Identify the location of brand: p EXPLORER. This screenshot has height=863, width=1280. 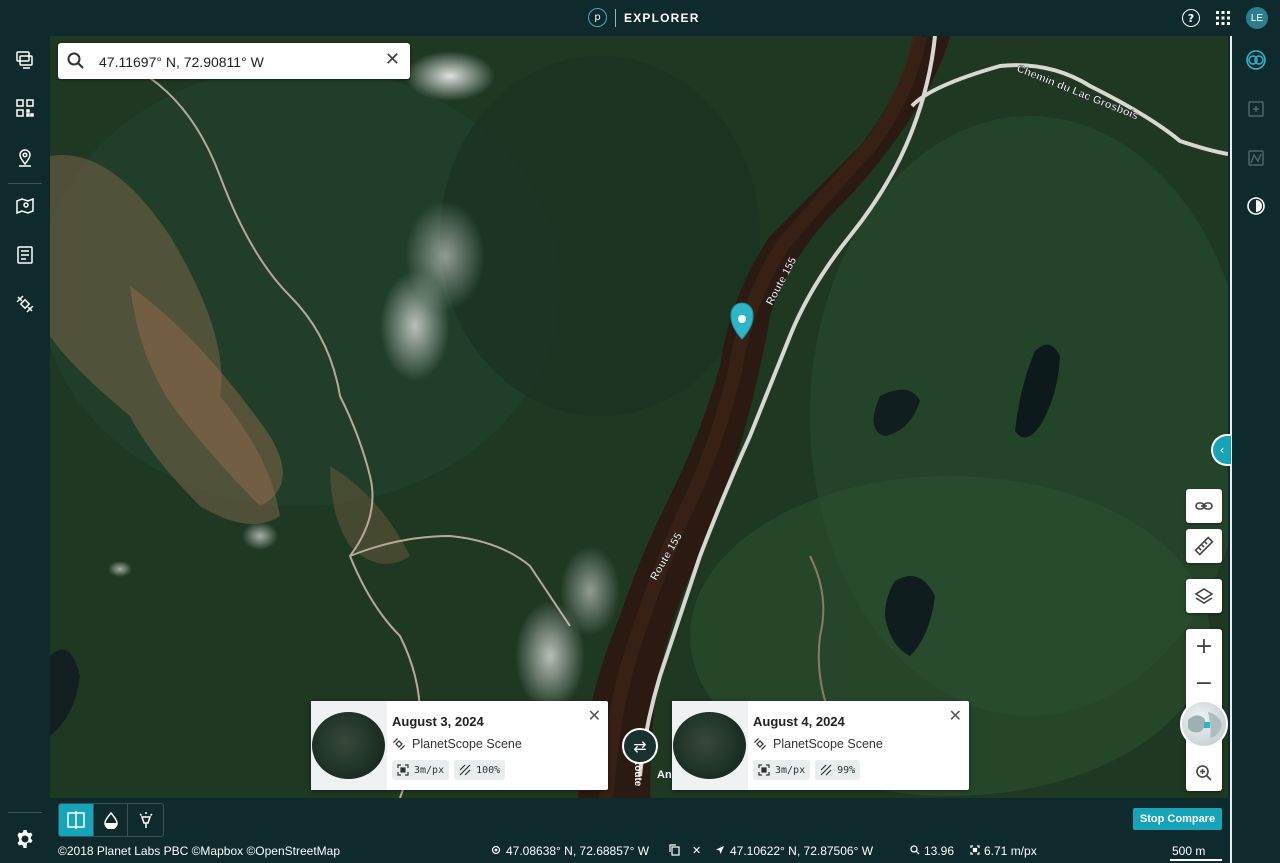
(644, 17).